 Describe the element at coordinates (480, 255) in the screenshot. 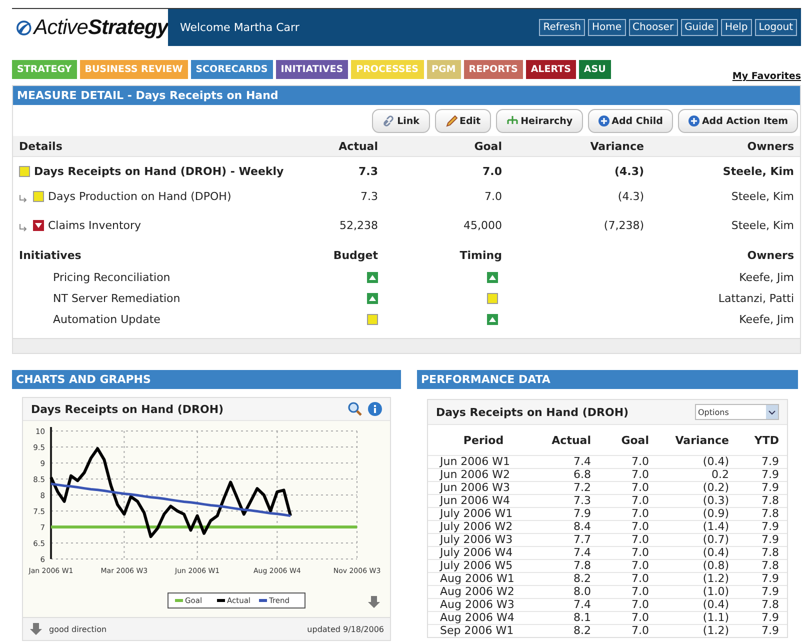

I see `column-header: Timing` at that location.